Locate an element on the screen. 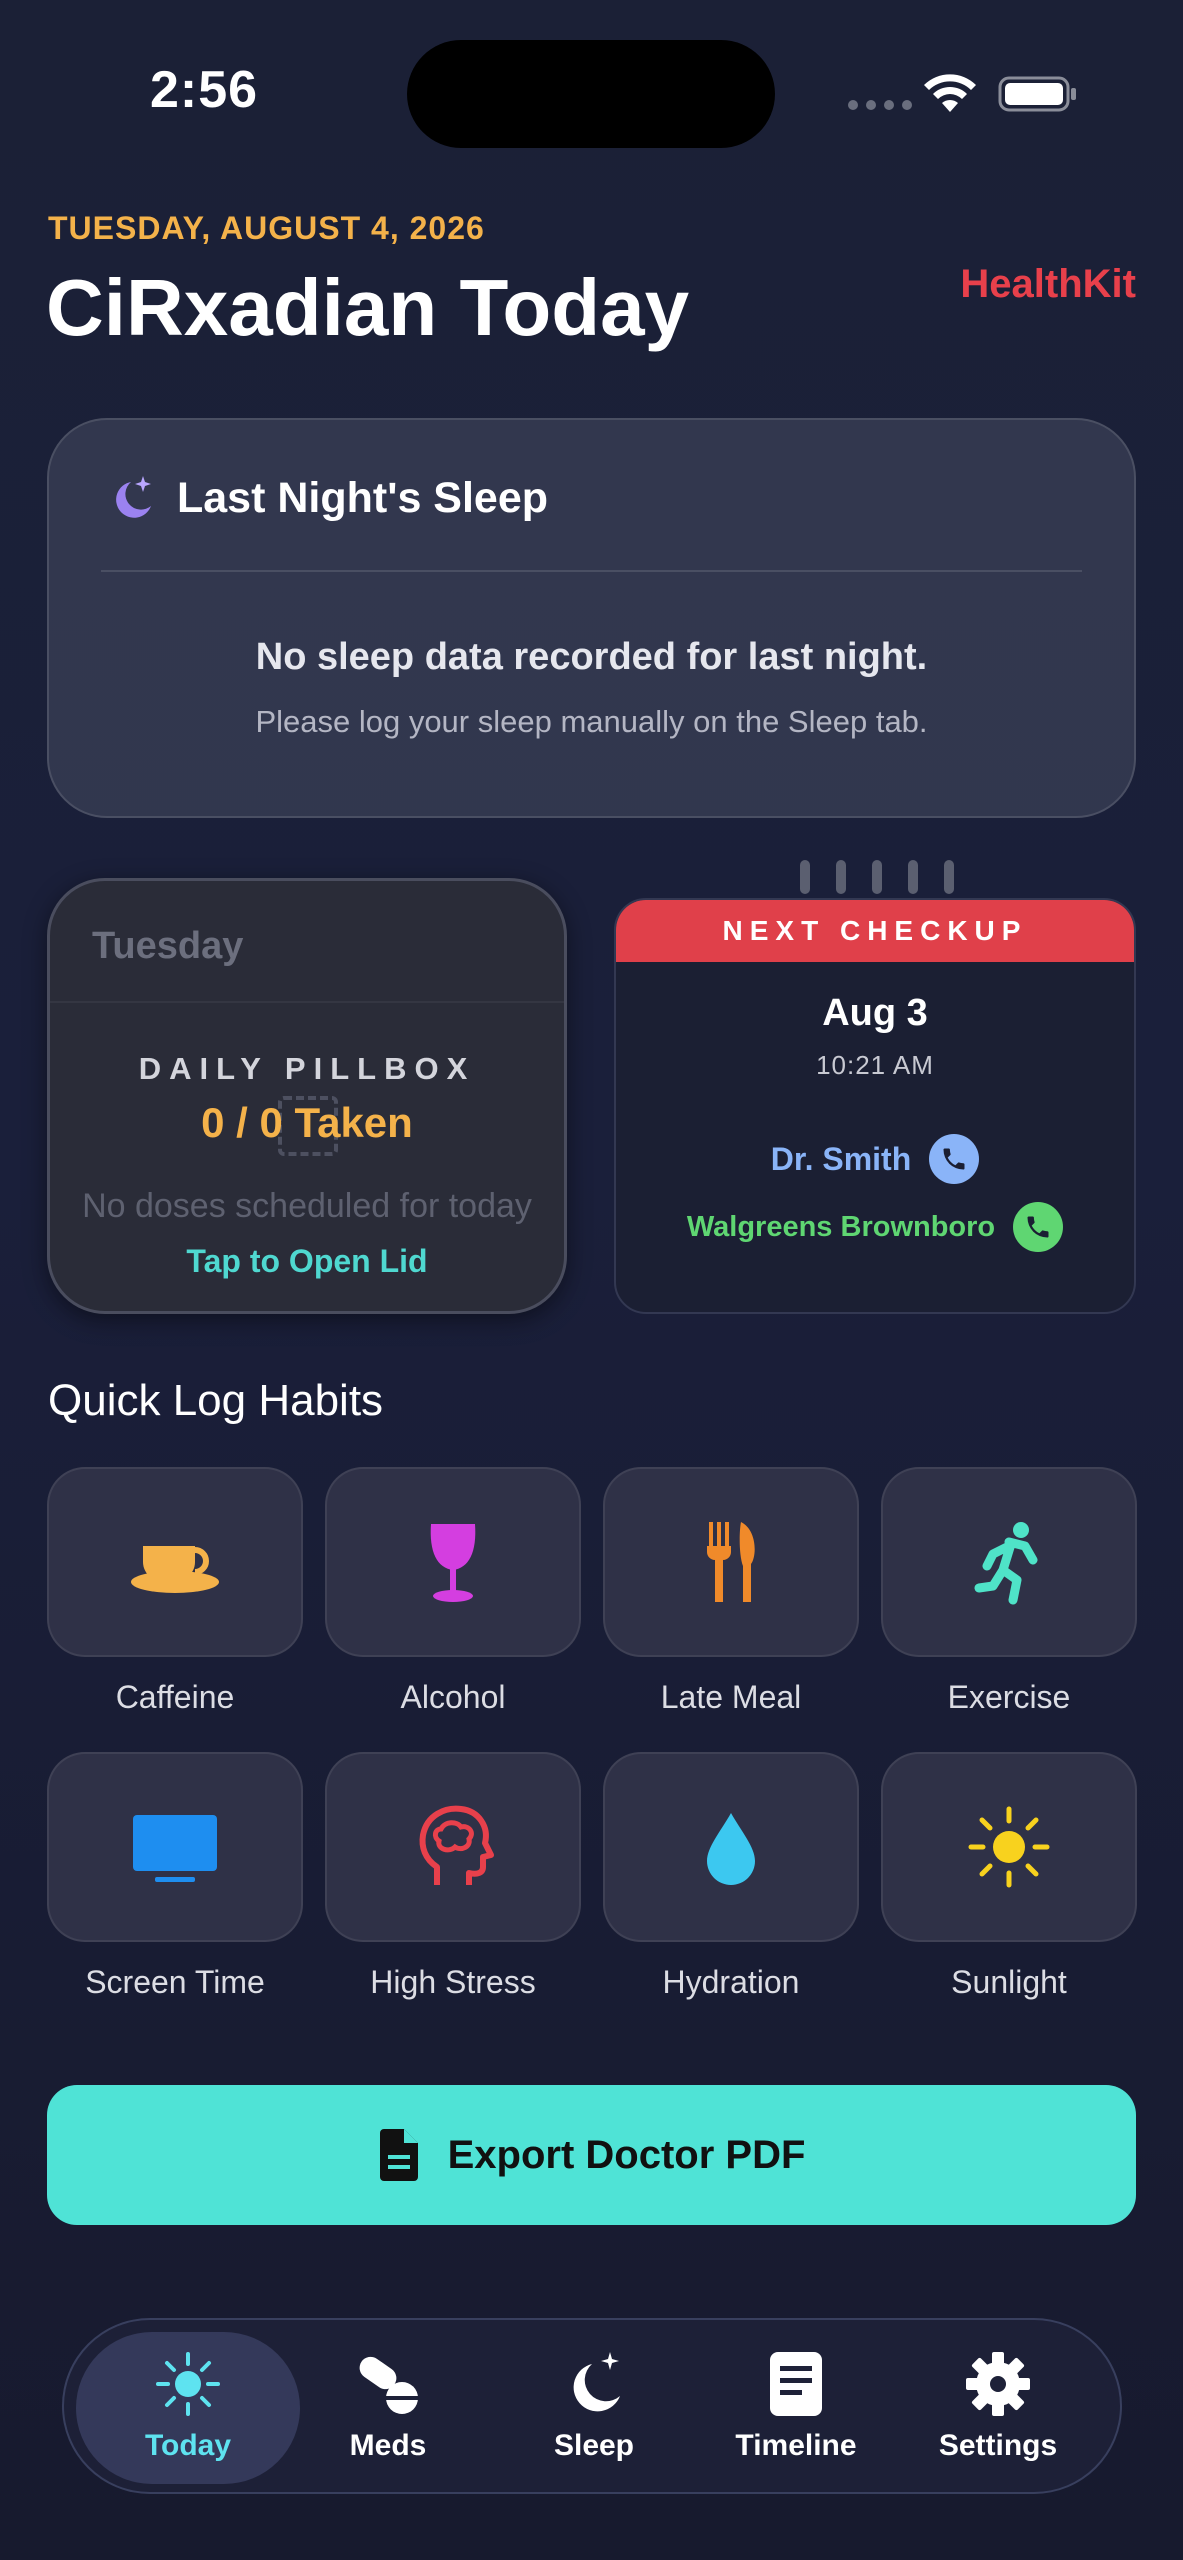  checkup-date: Aug 3 is located at coordinates (875, 1013).